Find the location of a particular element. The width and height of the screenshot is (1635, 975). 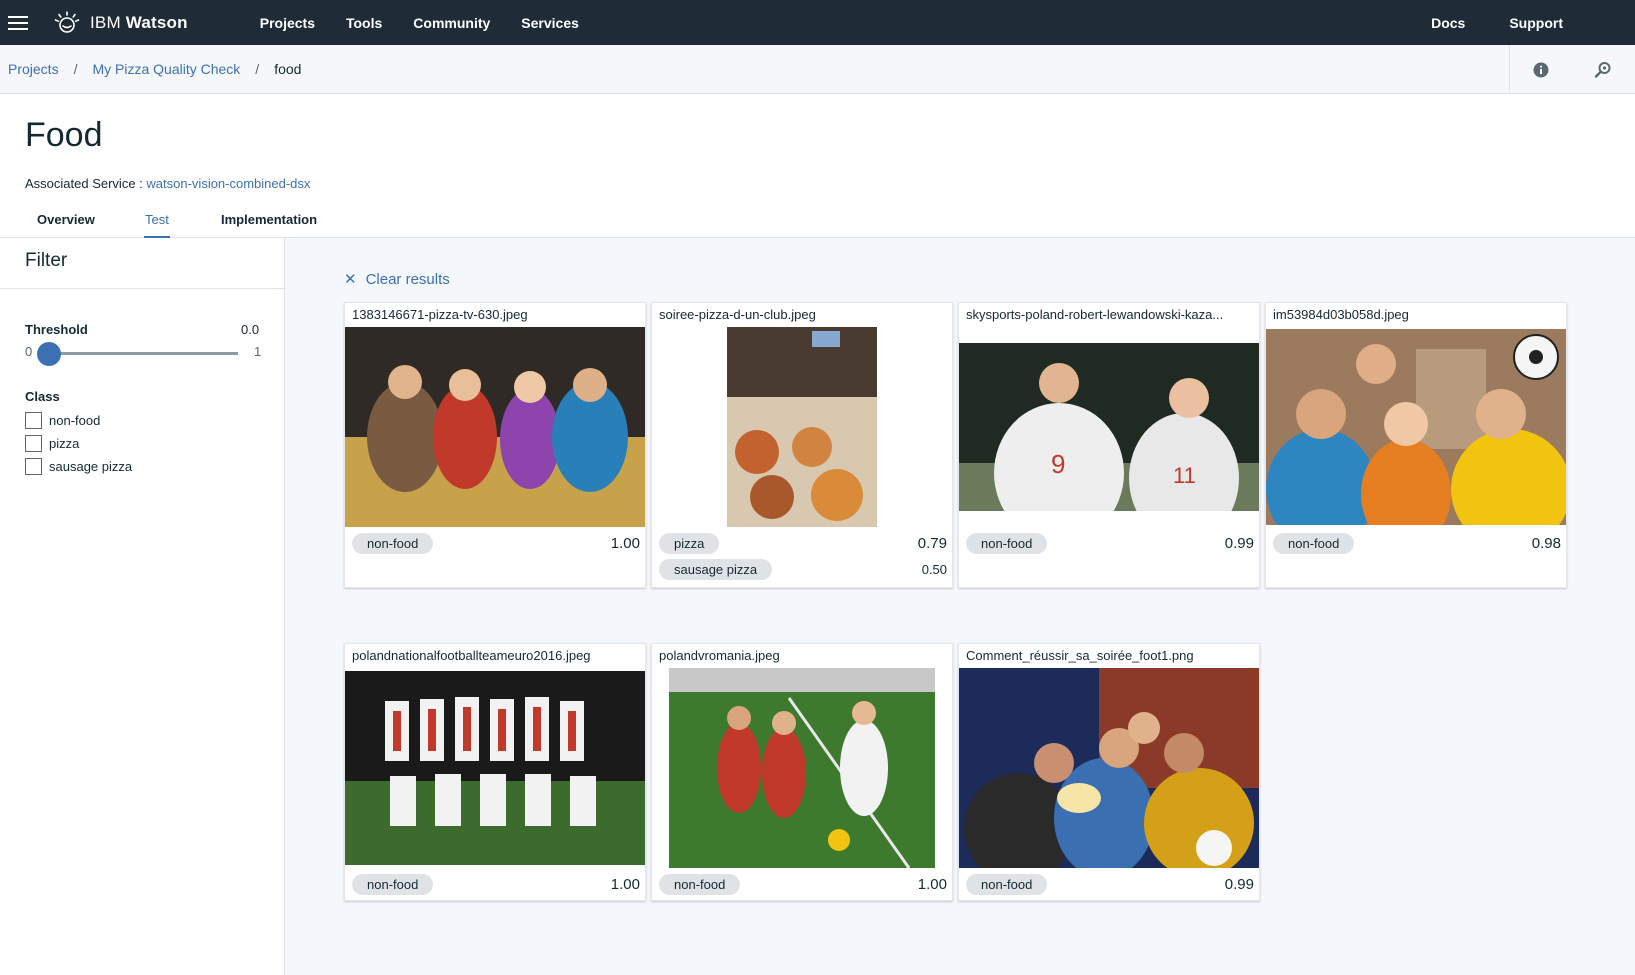

clear-results-label: Clear results is located at coordinates (407, 279).